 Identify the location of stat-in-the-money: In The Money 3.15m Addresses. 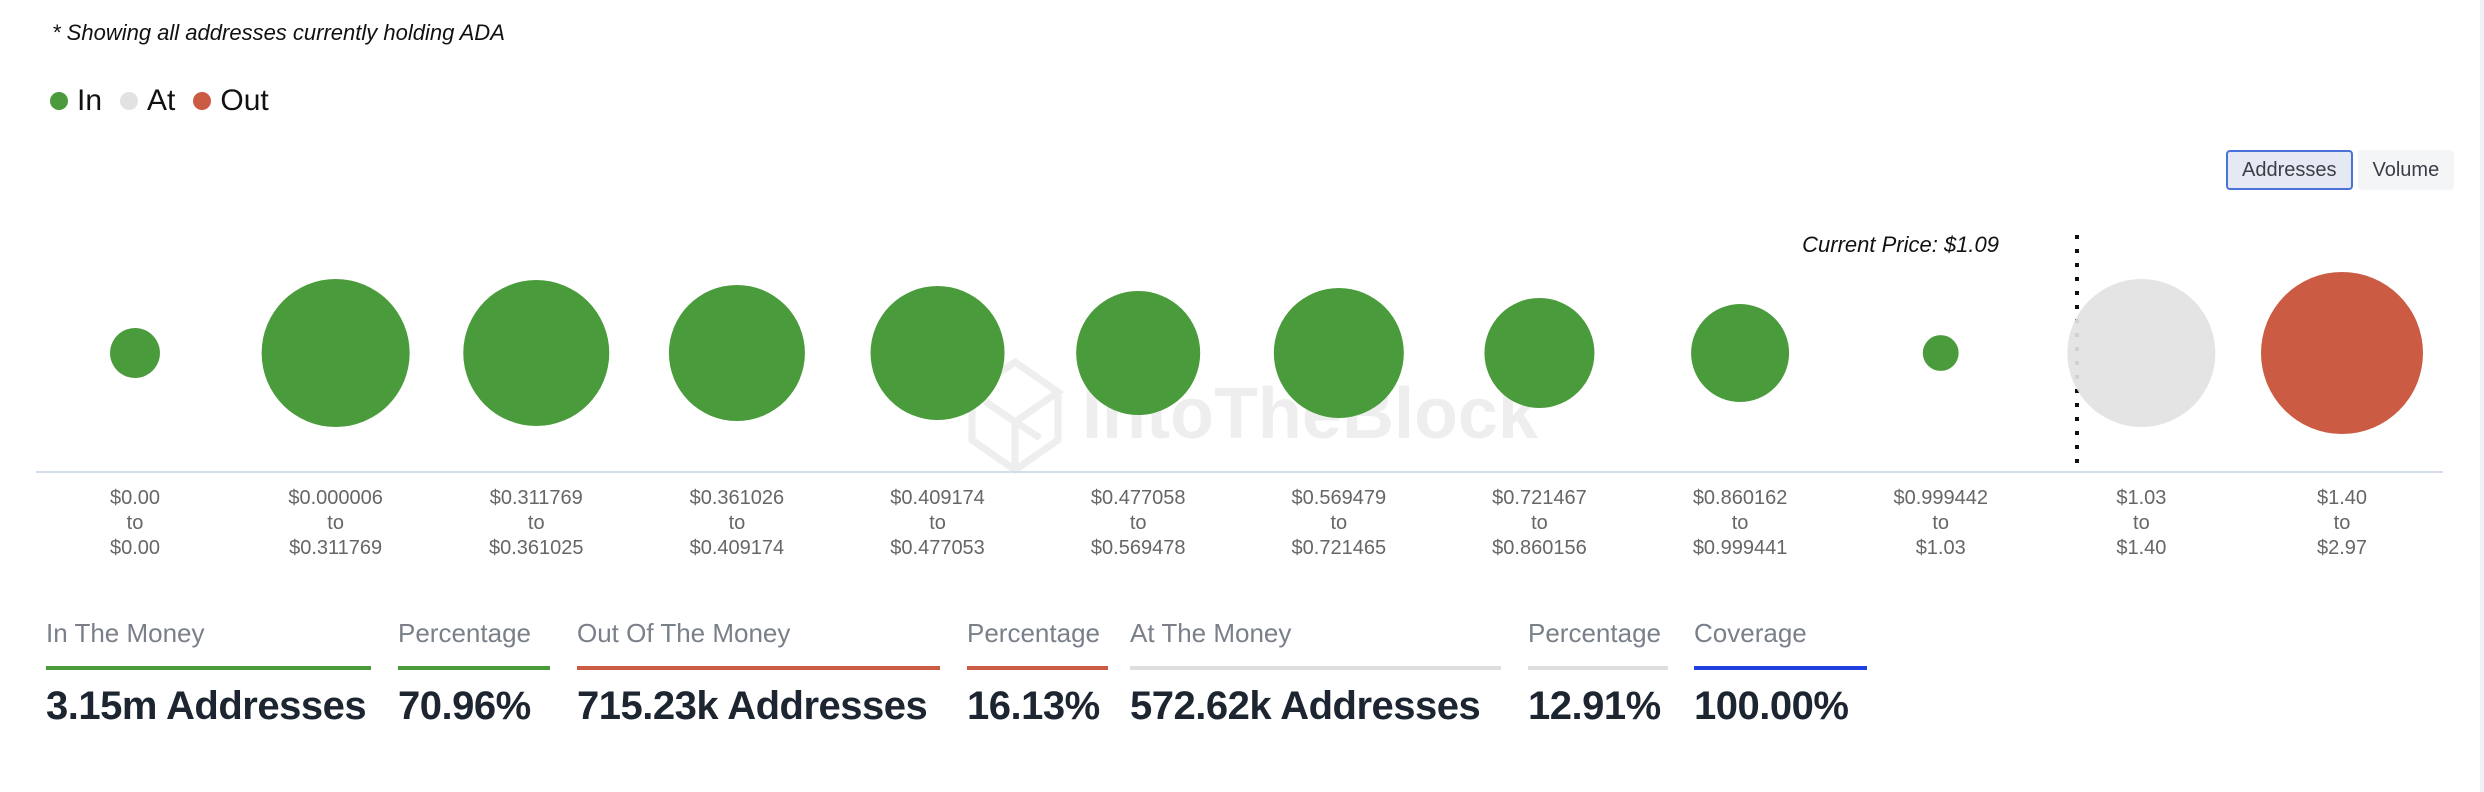
(208, 673).